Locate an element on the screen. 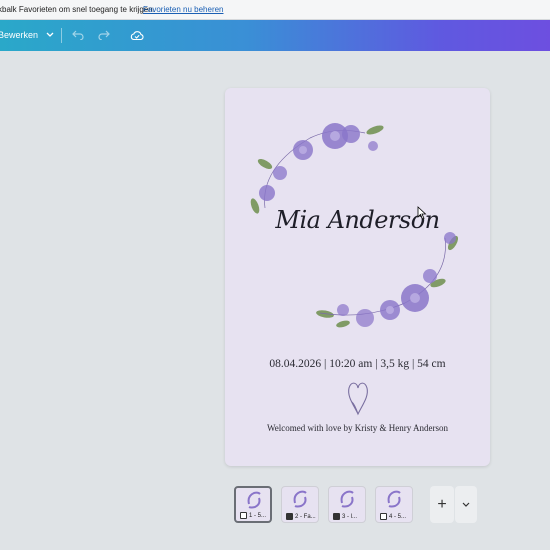 The image size is (550, 550). birth-details: 08.04.2026 | 10:20 am | 3,5 kg | 54 cm is located at coordinates (357, 364).